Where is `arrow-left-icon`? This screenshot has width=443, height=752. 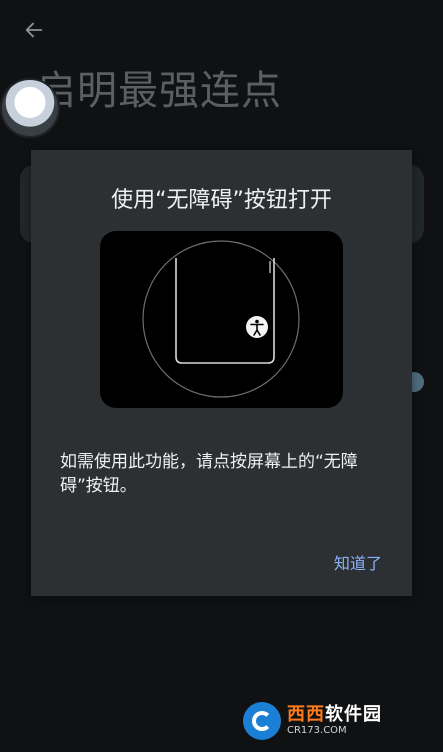 arrow-left-icon is located at coordinates (34, 30).